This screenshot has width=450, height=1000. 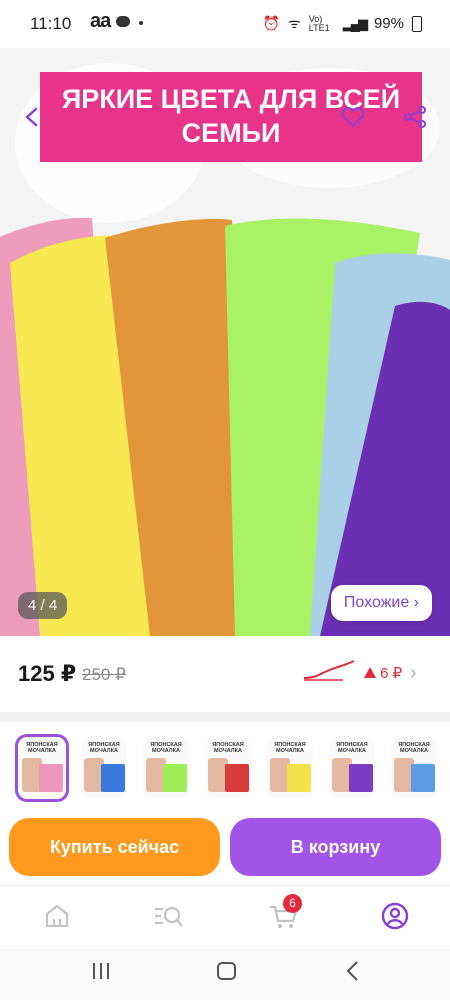 I want to click on chevron-left-icon, so click(x=31, y=117).